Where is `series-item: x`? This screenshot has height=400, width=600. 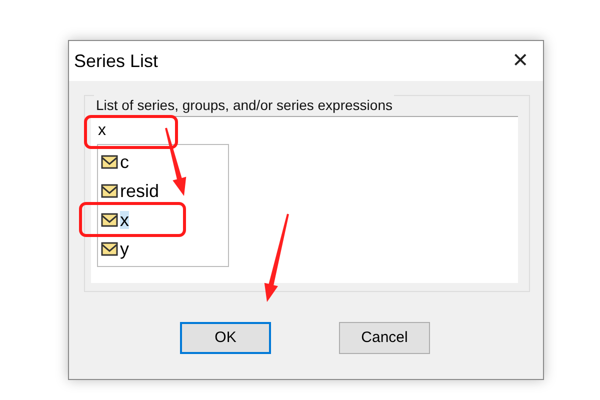
series-item: x is located at coordinates (124, 219).